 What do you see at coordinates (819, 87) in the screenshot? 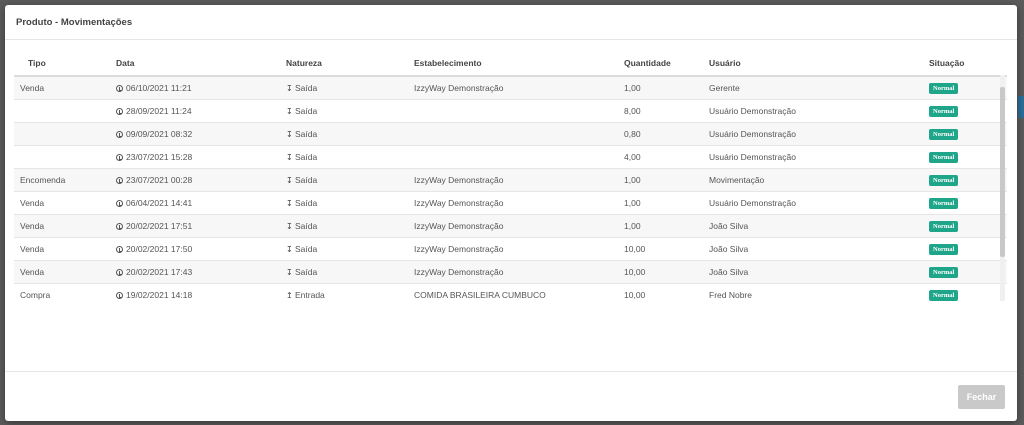
I see `cell-usuario: Gerente` at bounding box center [819, 87].